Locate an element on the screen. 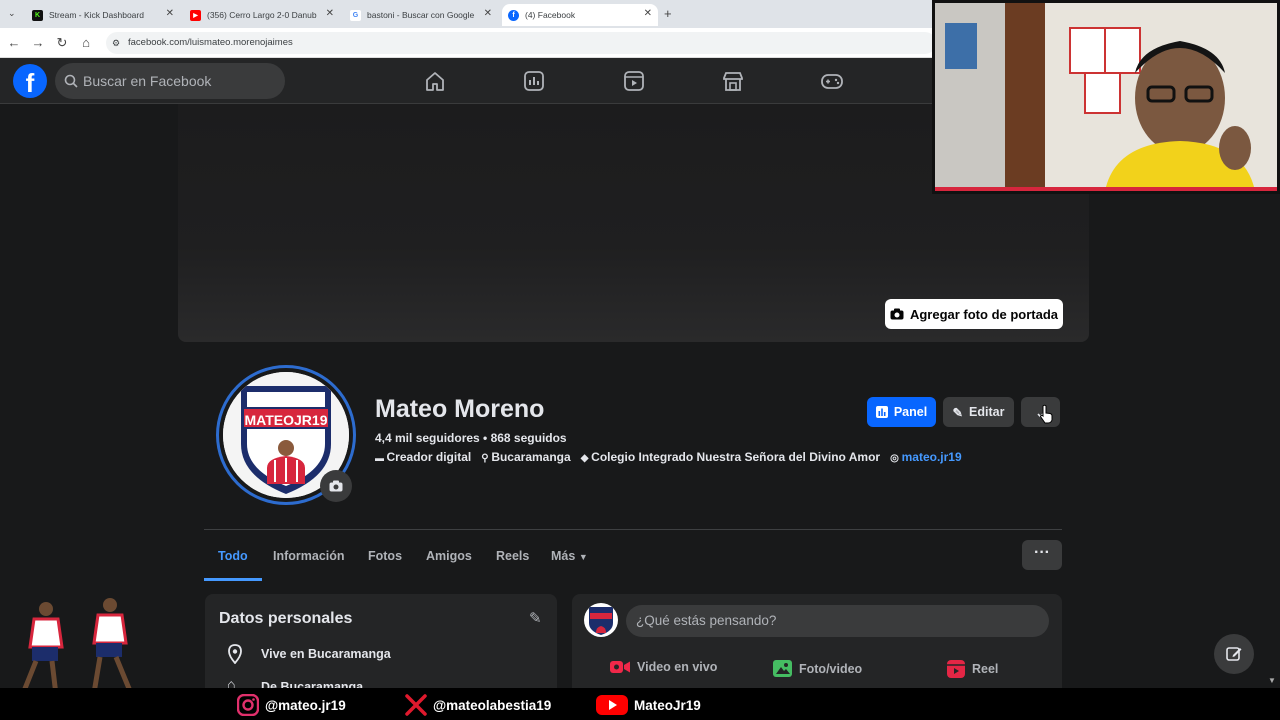 The image size is (1280, 720). lives-in-row: Vive en Bucaramanga is located at coordinates (326, 654).